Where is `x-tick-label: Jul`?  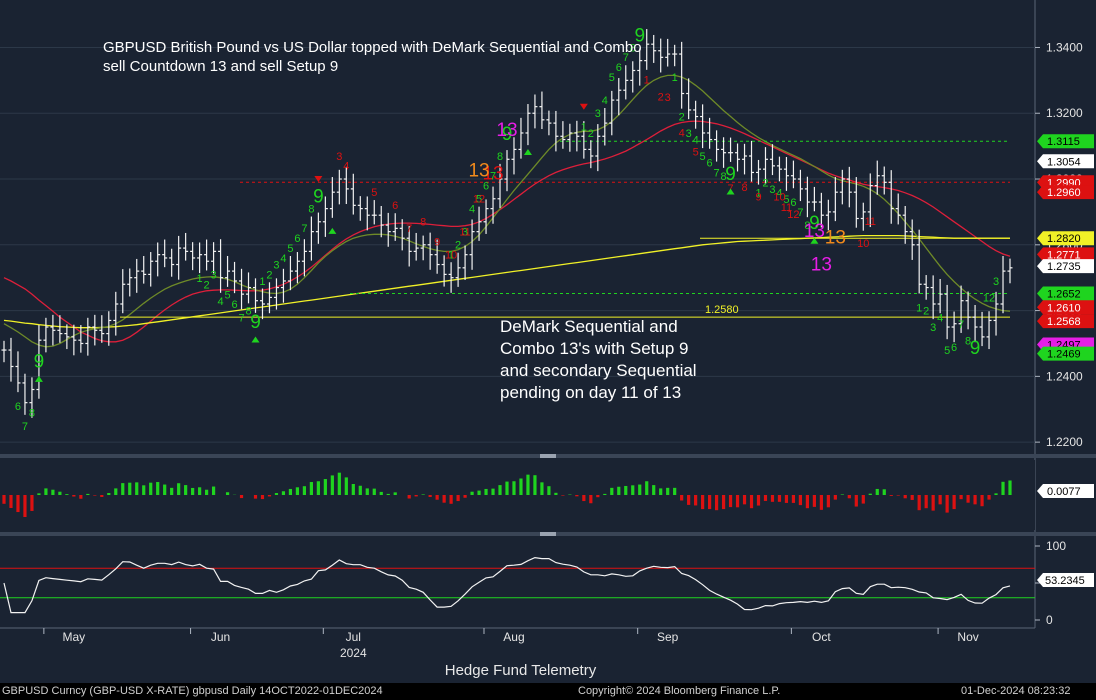 x-tick-label: Jul is located at coordinates (353, 637).